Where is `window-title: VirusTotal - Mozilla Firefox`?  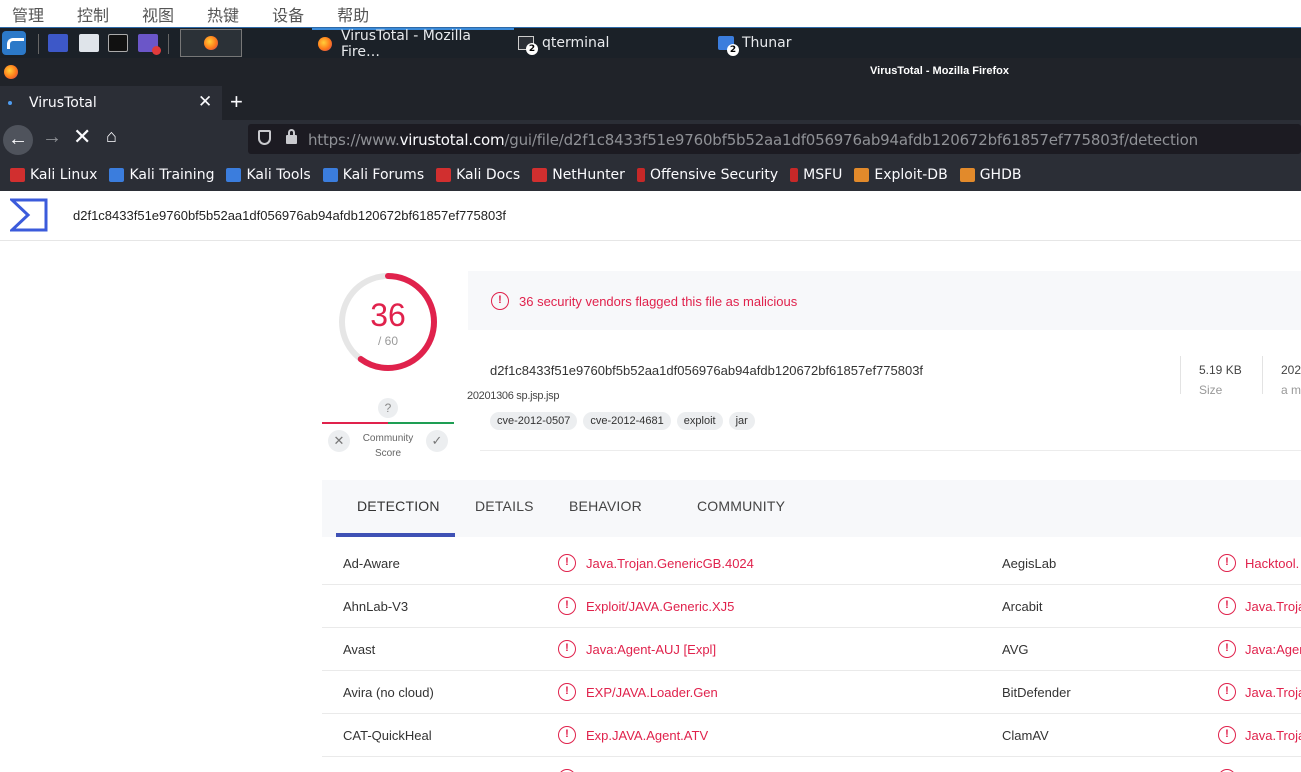 window-title: VirusTotal - Mozilla Firefox is located at coordinates (939, 71).